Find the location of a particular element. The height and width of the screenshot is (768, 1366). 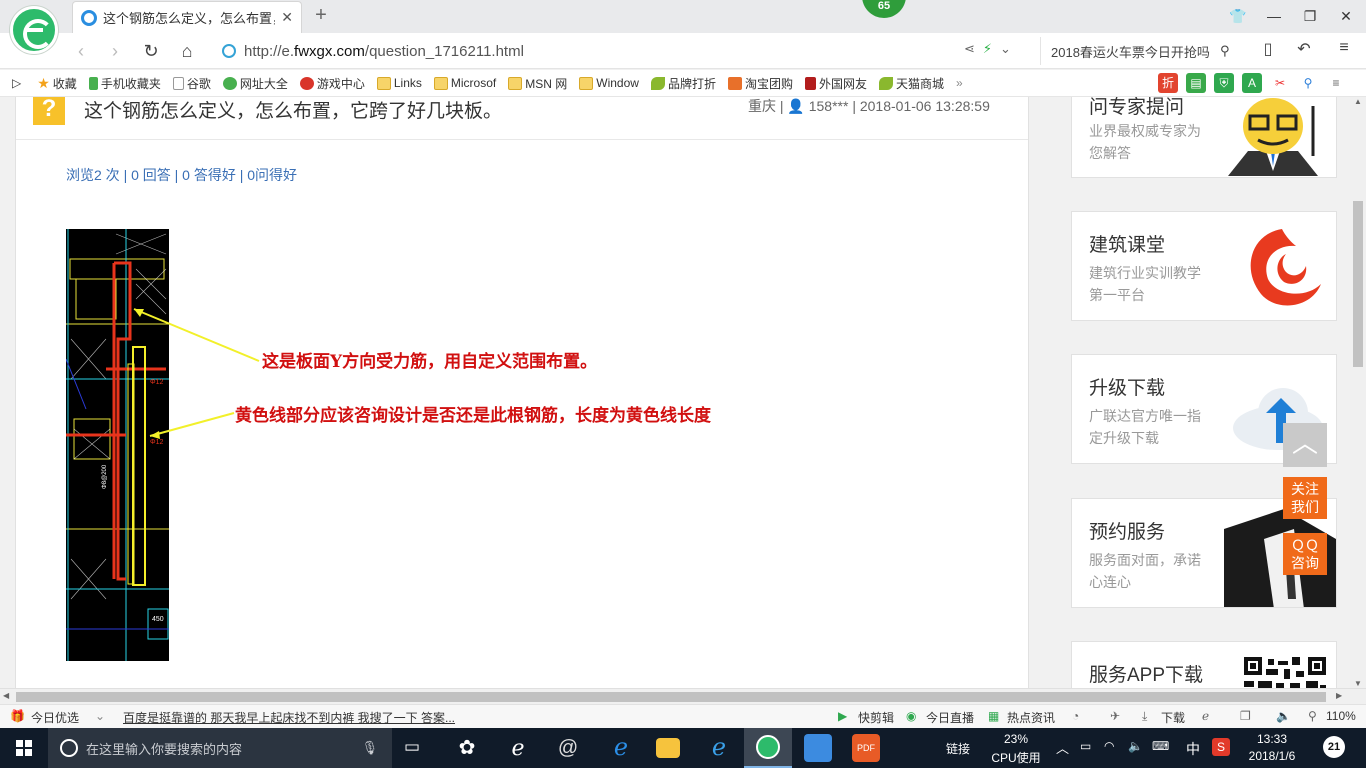

browser-logo-icon is located at coordinates (34, 30).